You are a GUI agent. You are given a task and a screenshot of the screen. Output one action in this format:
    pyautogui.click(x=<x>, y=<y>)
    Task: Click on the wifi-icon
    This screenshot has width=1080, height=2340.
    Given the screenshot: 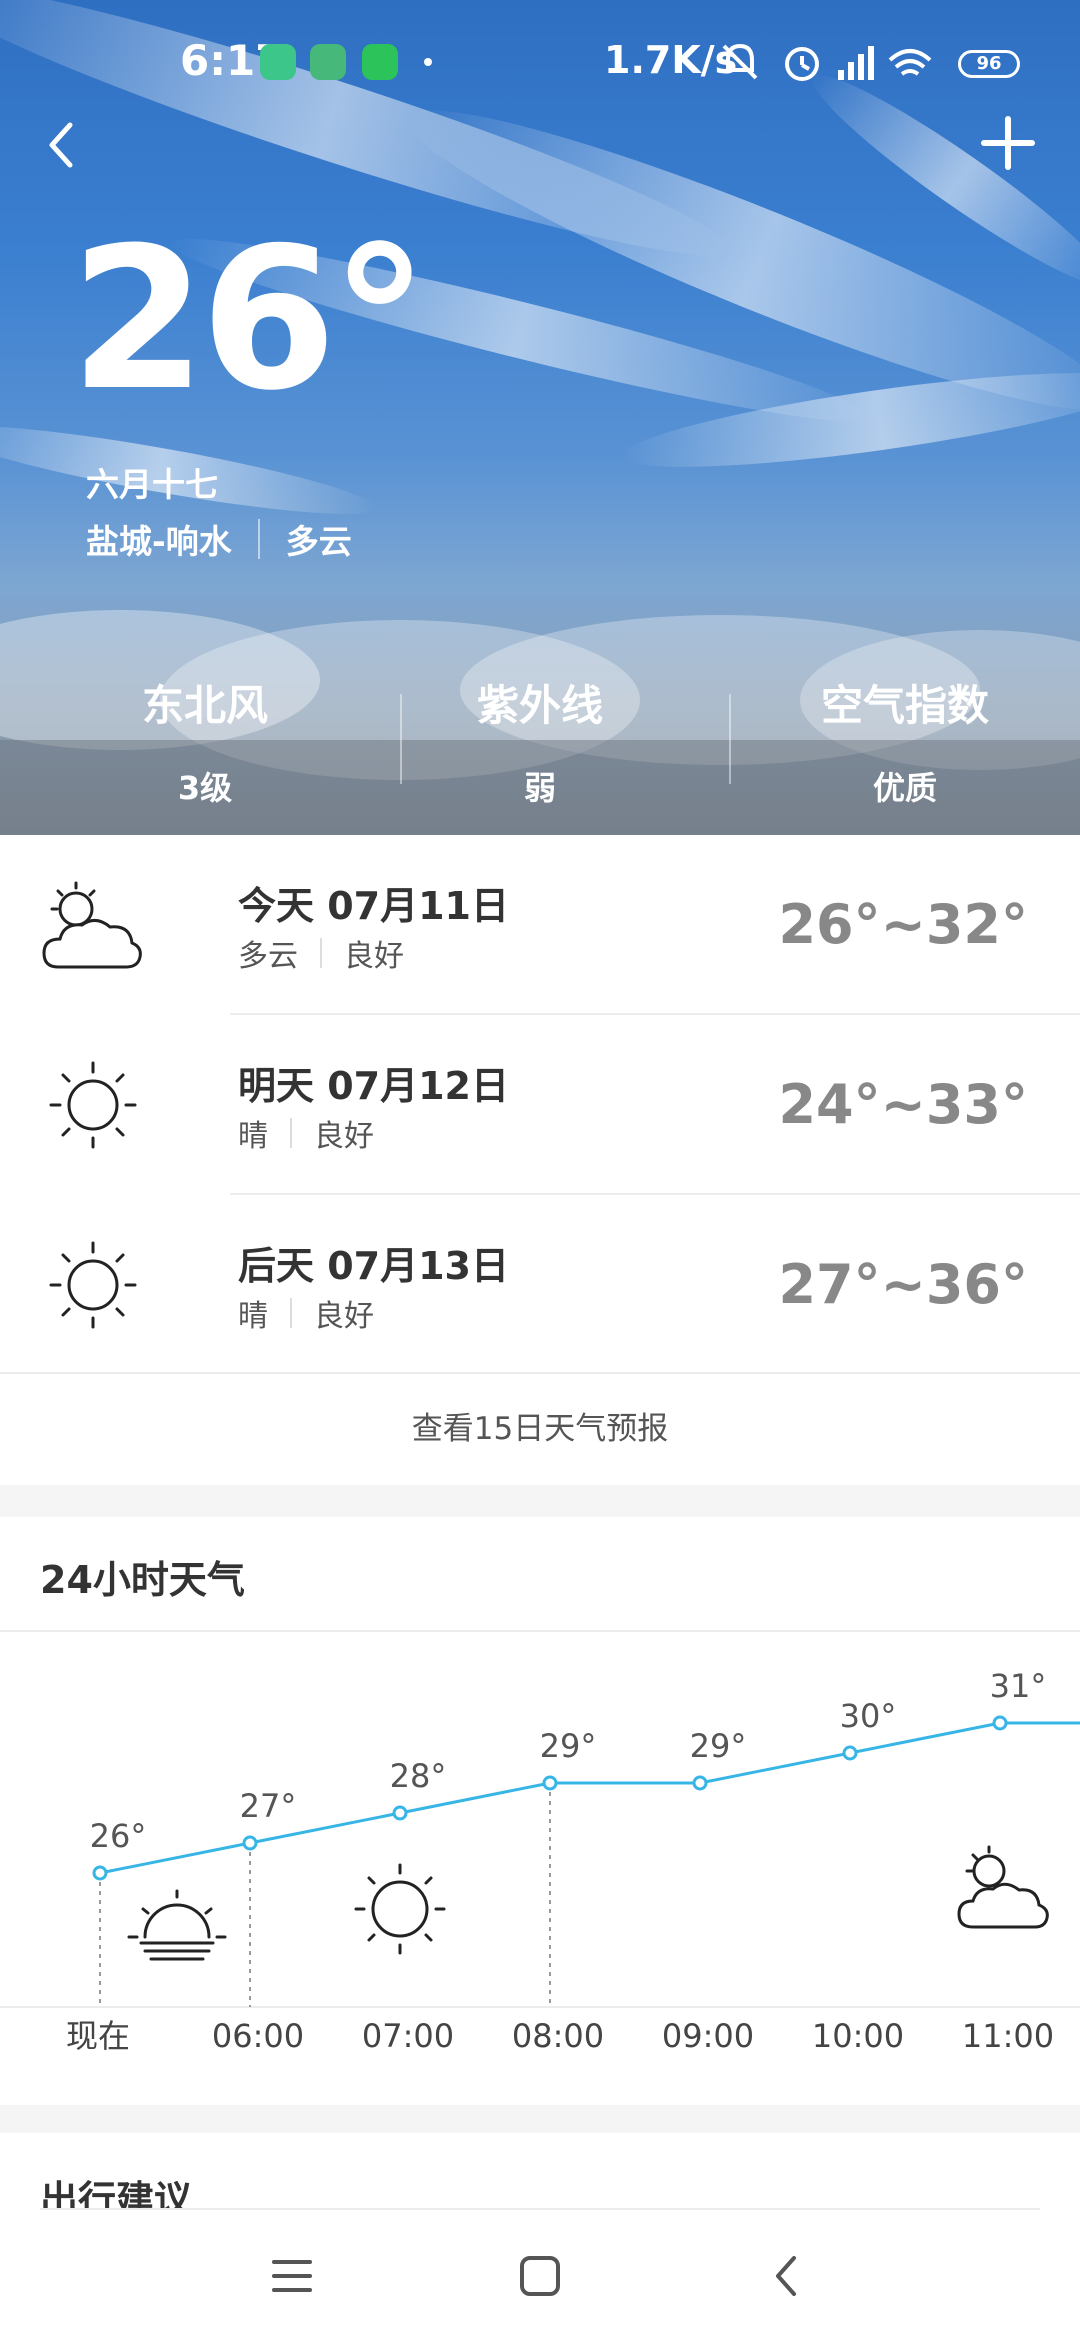 What is the action you would take?
    pyautogui.click(x=910, y=62)
    